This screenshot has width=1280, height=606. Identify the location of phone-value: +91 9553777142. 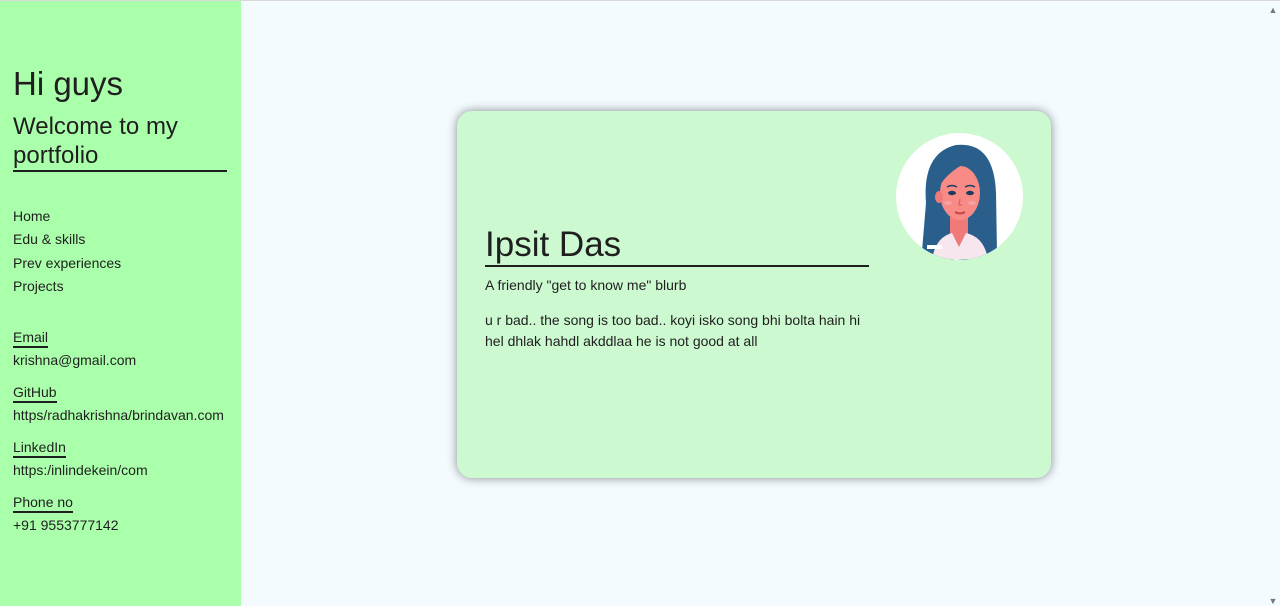
(66, 525).